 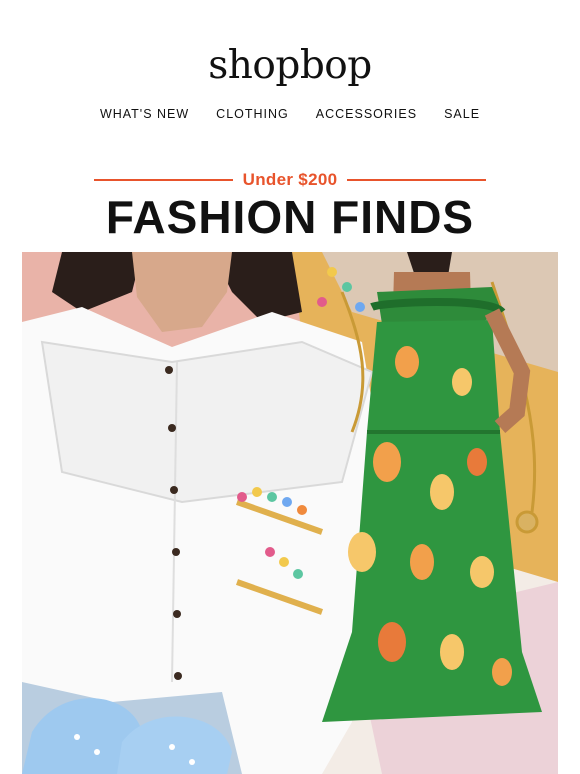 I want to click on main-nav: WHAT'S NEW CLOTHING ACCESSORIES SALE, so click(x=290, y=114).